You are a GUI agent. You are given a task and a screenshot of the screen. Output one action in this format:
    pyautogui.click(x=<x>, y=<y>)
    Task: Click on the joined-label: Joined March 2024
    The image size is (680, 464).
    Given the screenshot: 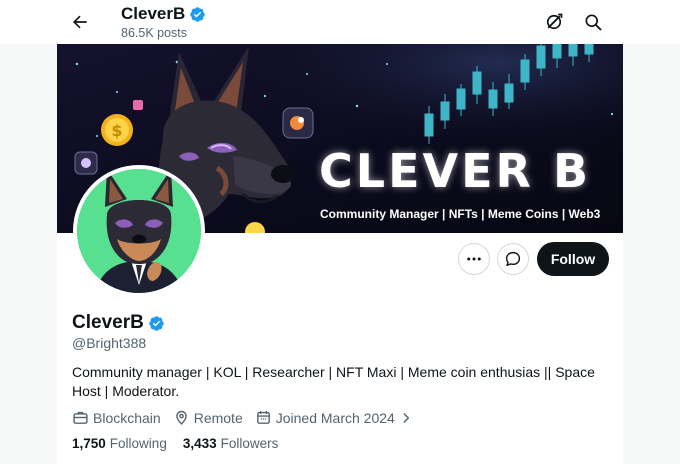 What is the action you would take?
    pyautogui.click(x=335, y=417)
    